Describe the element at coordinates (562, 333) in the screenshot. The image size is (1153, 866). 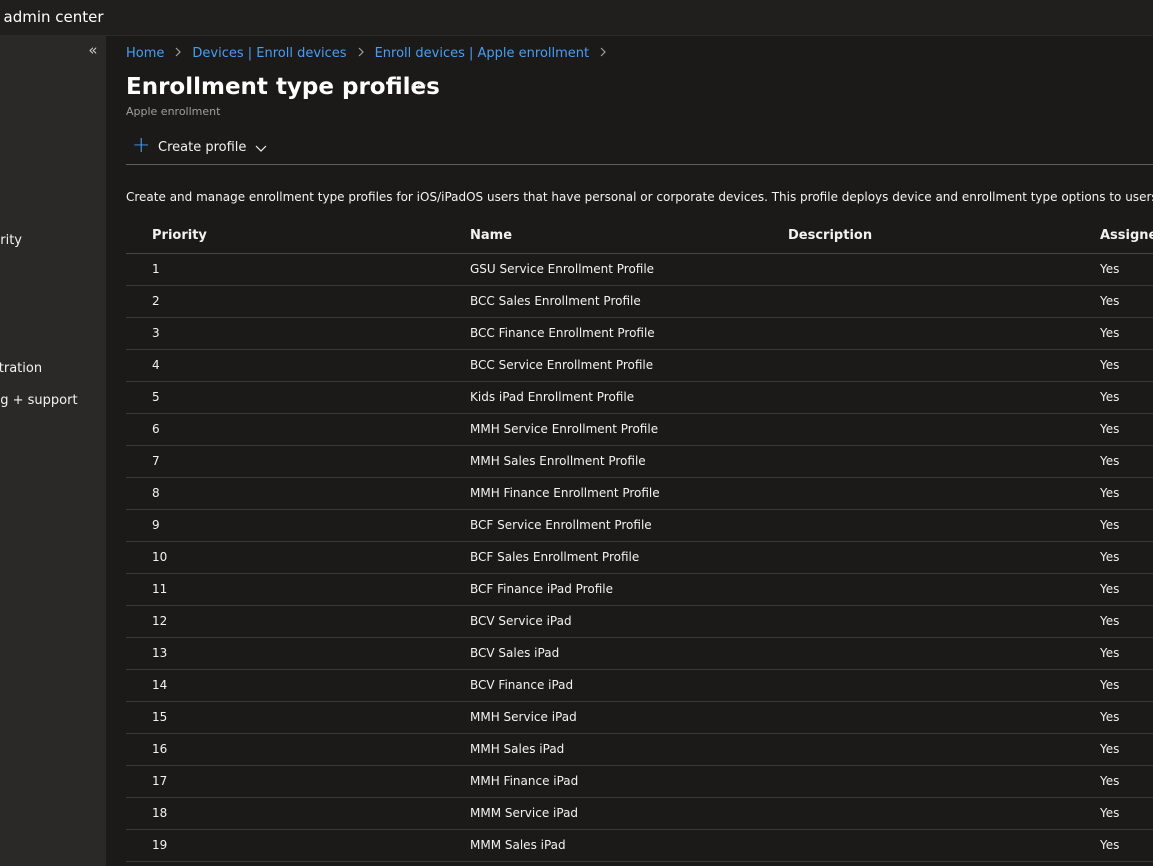
I see `cell-name: BCC Finance Enrollment Profile` at that location.